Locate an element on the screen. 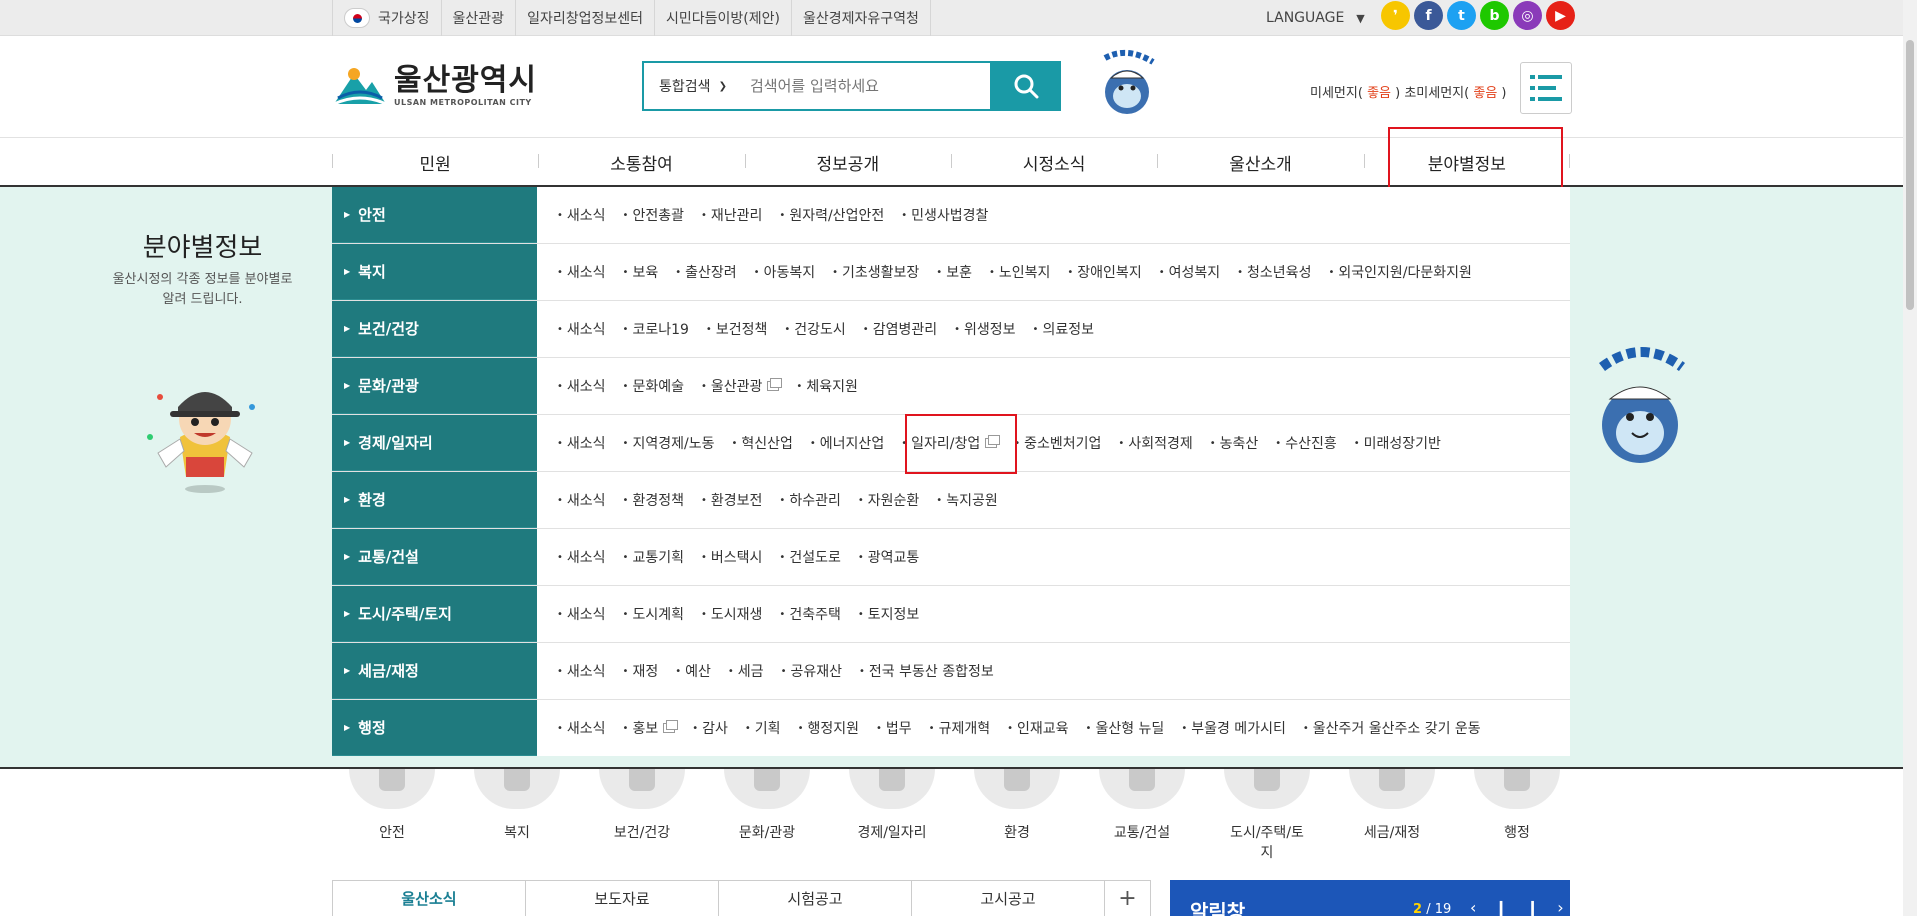  submenu-item: 인재교육 is located at coordinates (1038, 728).